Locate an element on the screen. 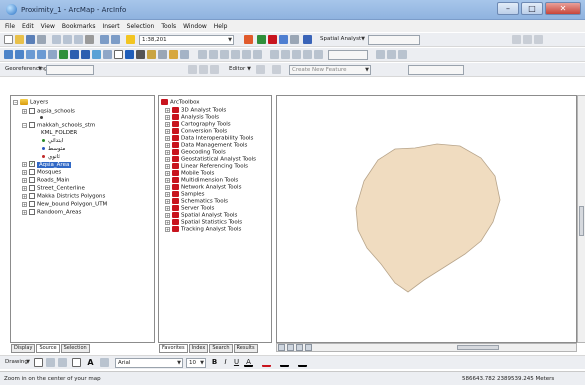  new-document-icon is located at coordinates (8, 39).